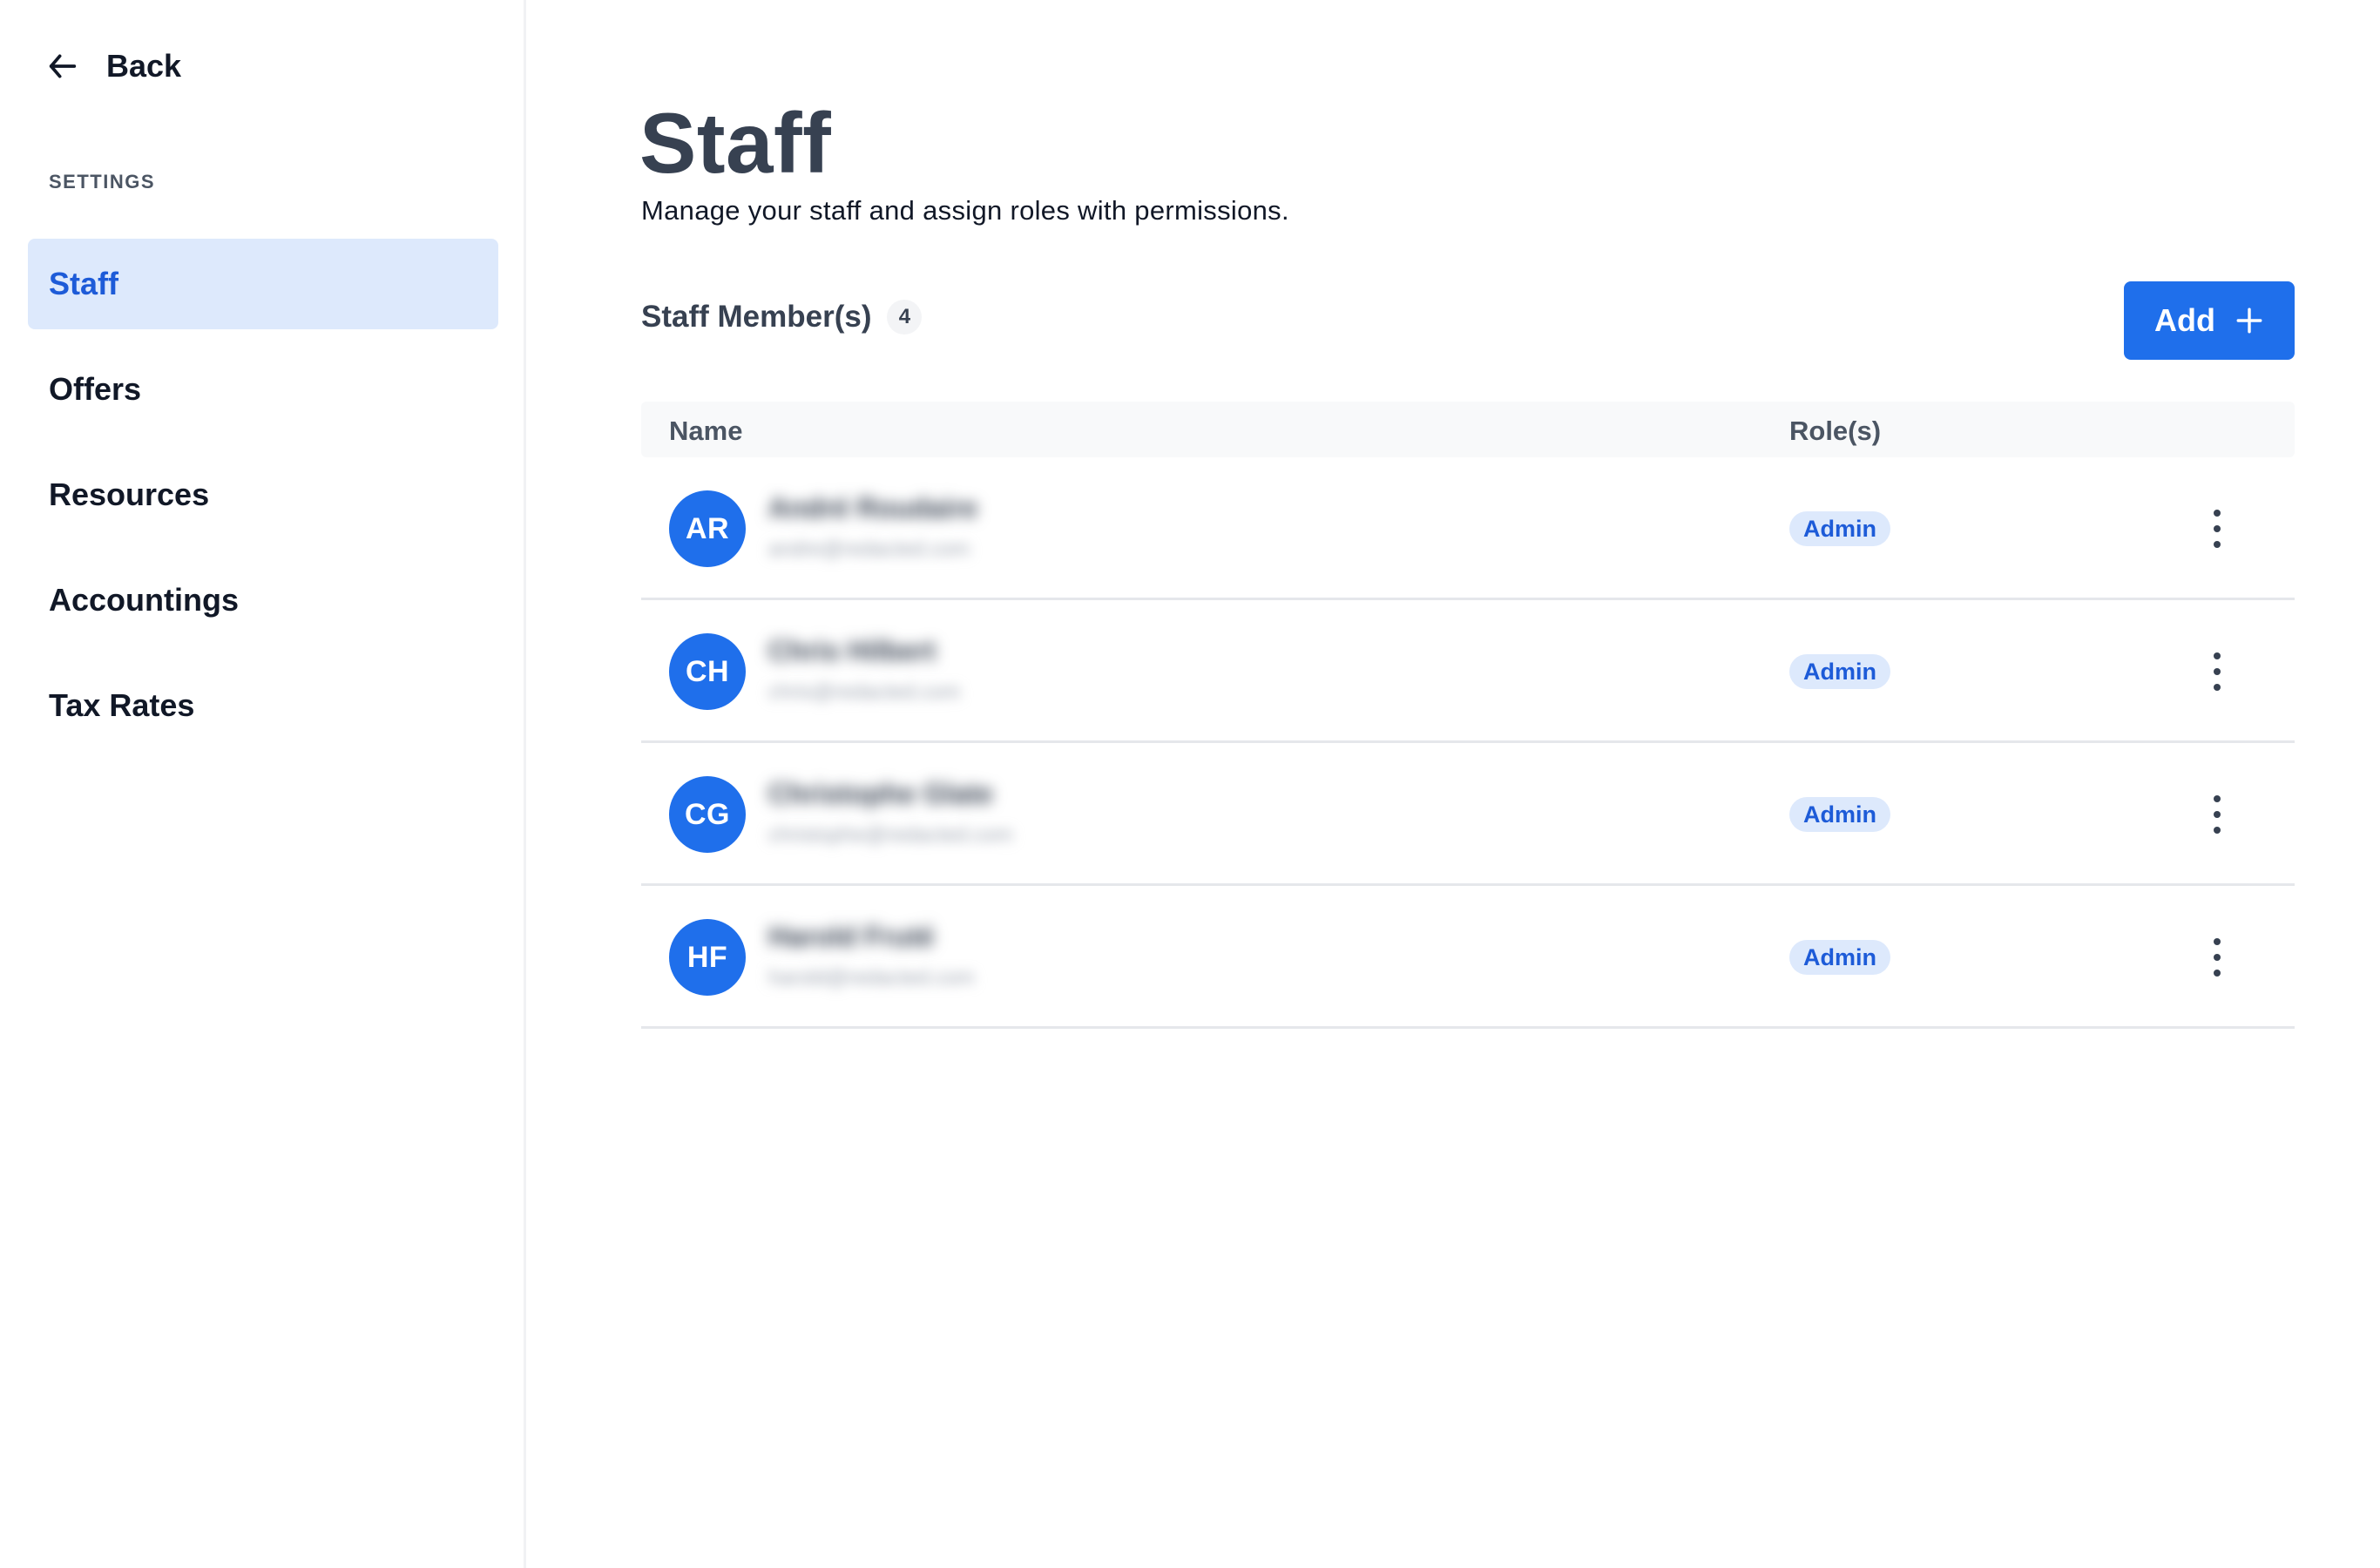 Image resolution: width=2380 pixels, height=1568 pixels. Describe the element at coordinates (263, 705) in the screenshot. I see `sidebar-item-tax-rates: Tax Rates` at that location.